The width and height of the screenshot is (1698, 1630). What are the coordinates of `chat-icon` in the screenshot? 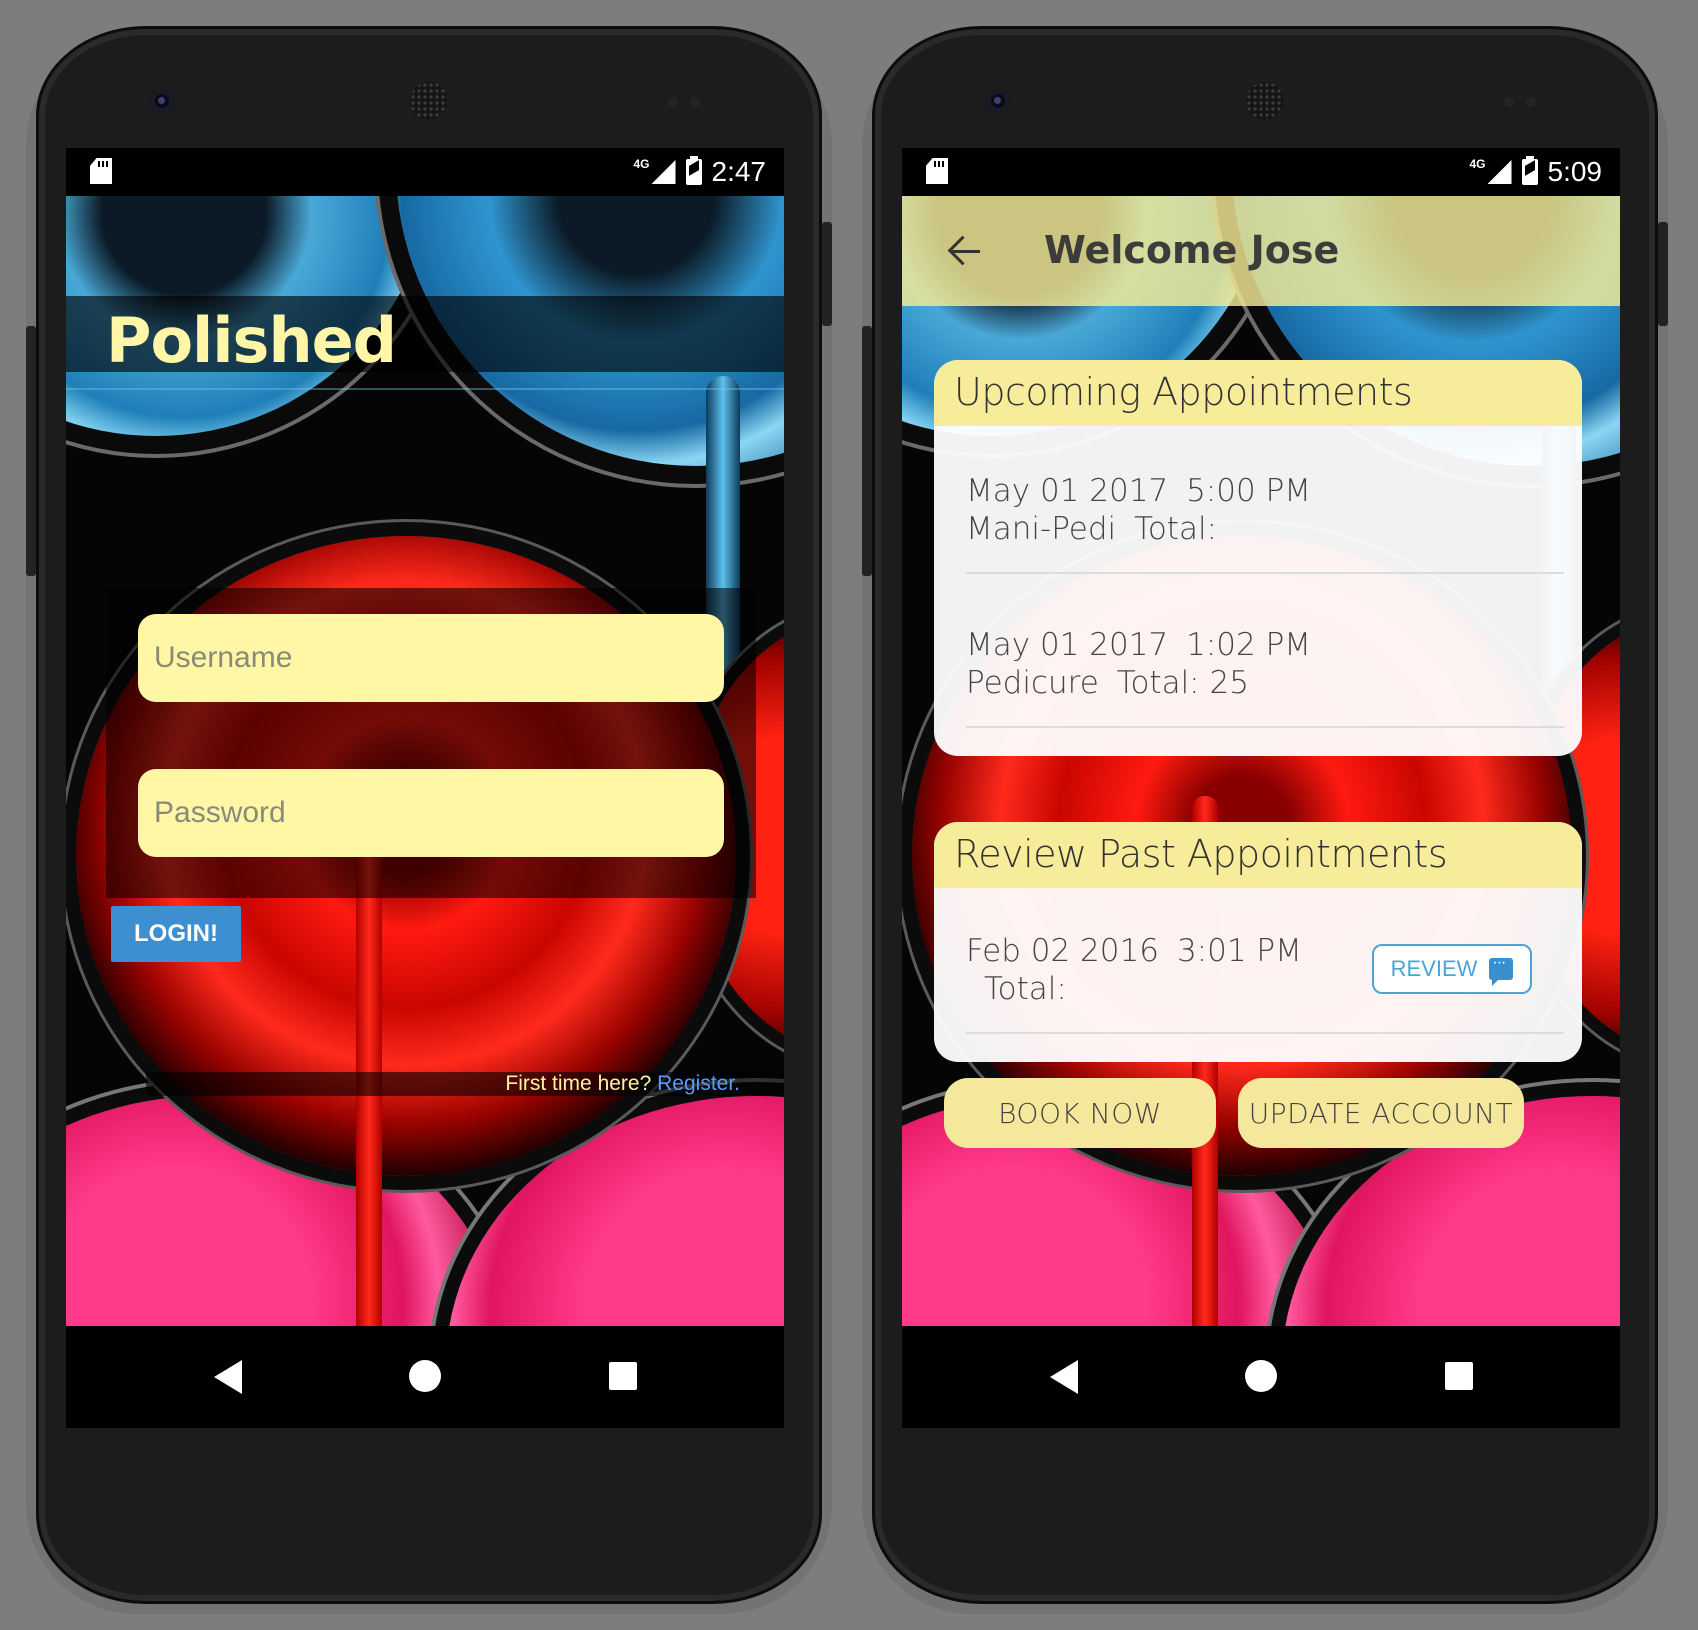 It's located at (1501, 970).